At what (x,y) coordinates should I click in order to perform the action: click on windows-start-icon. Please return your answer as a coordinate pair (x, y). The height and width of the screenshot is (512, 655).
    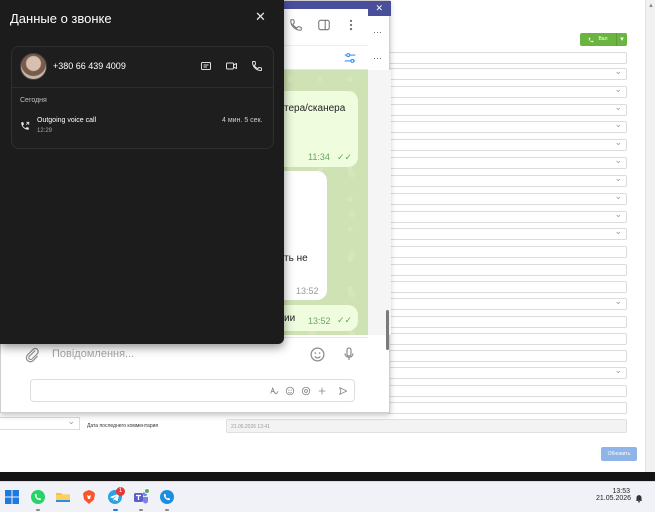
    Looking at the image, I should click on (12, 497).